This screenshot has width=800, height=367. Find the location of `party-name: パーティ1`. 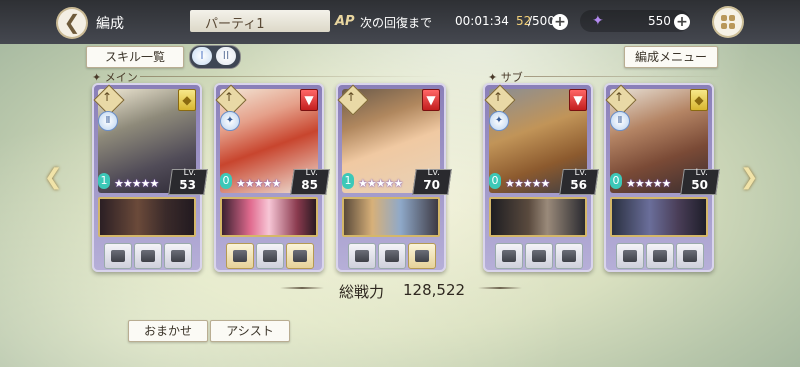

party-name: パーティ1 is located at coordinates (235, 24).